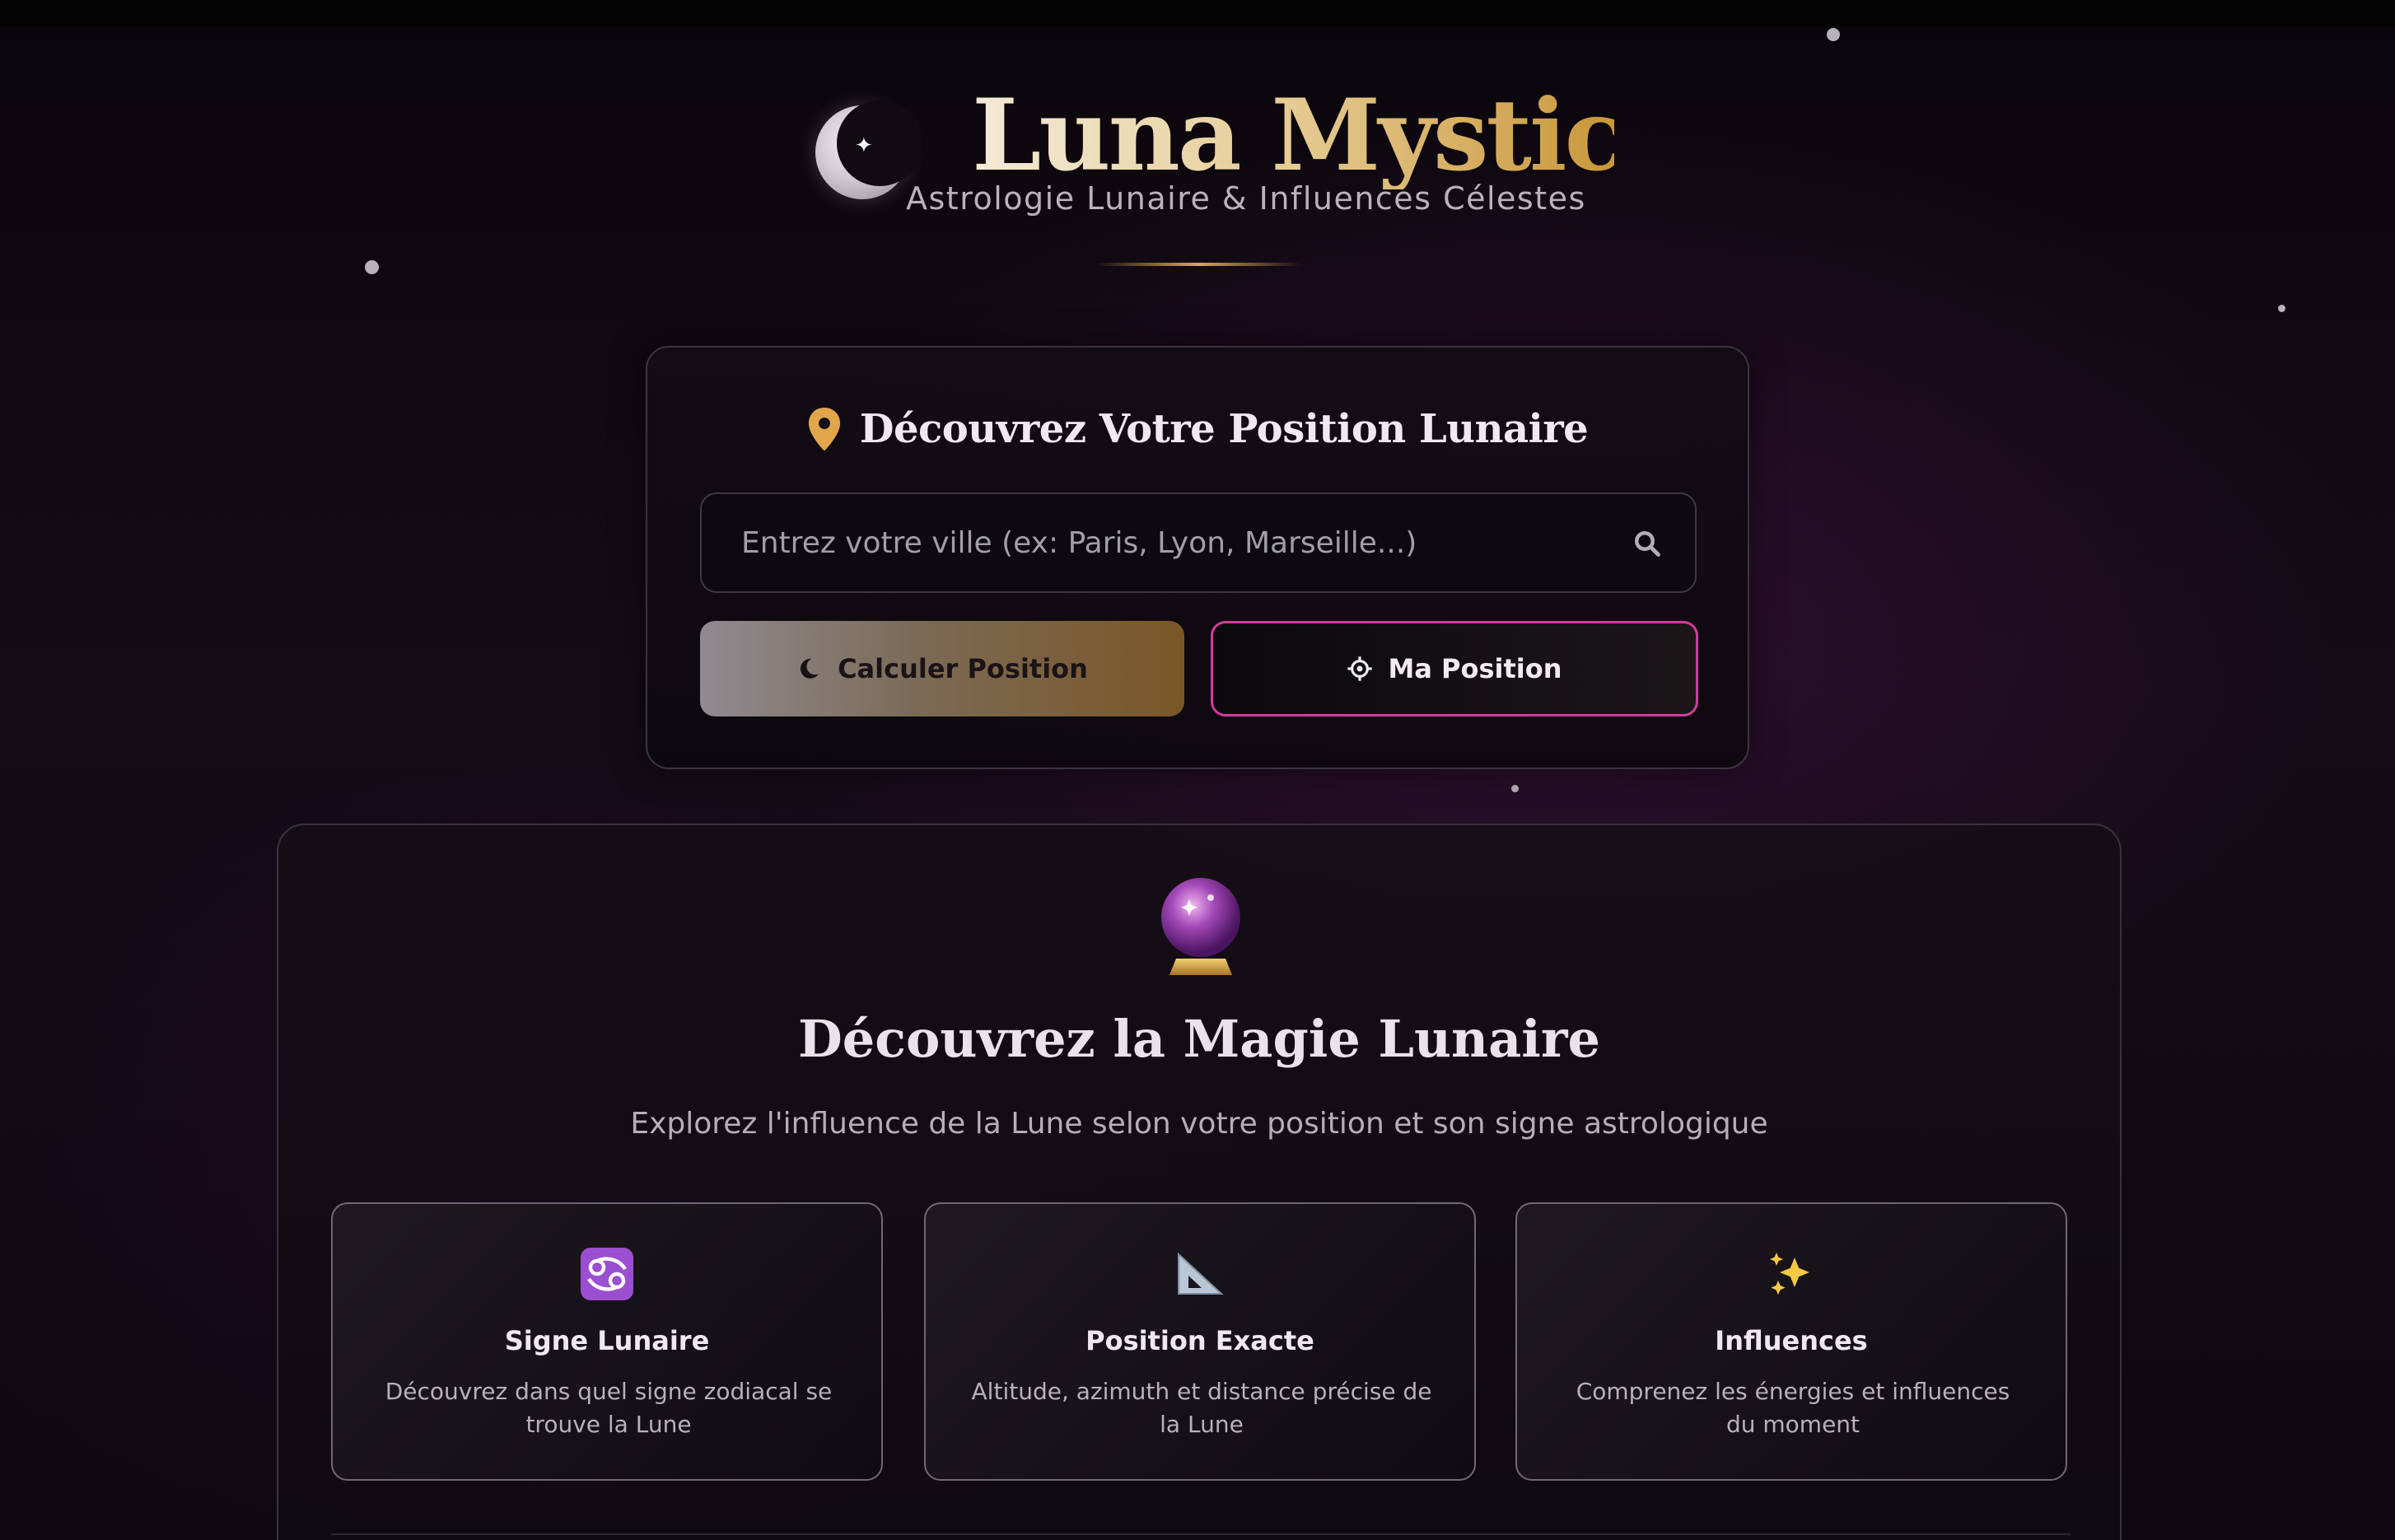 This screenshot has width=2395, height=1540. I want to click on section-divider, so click(1201, 1534).